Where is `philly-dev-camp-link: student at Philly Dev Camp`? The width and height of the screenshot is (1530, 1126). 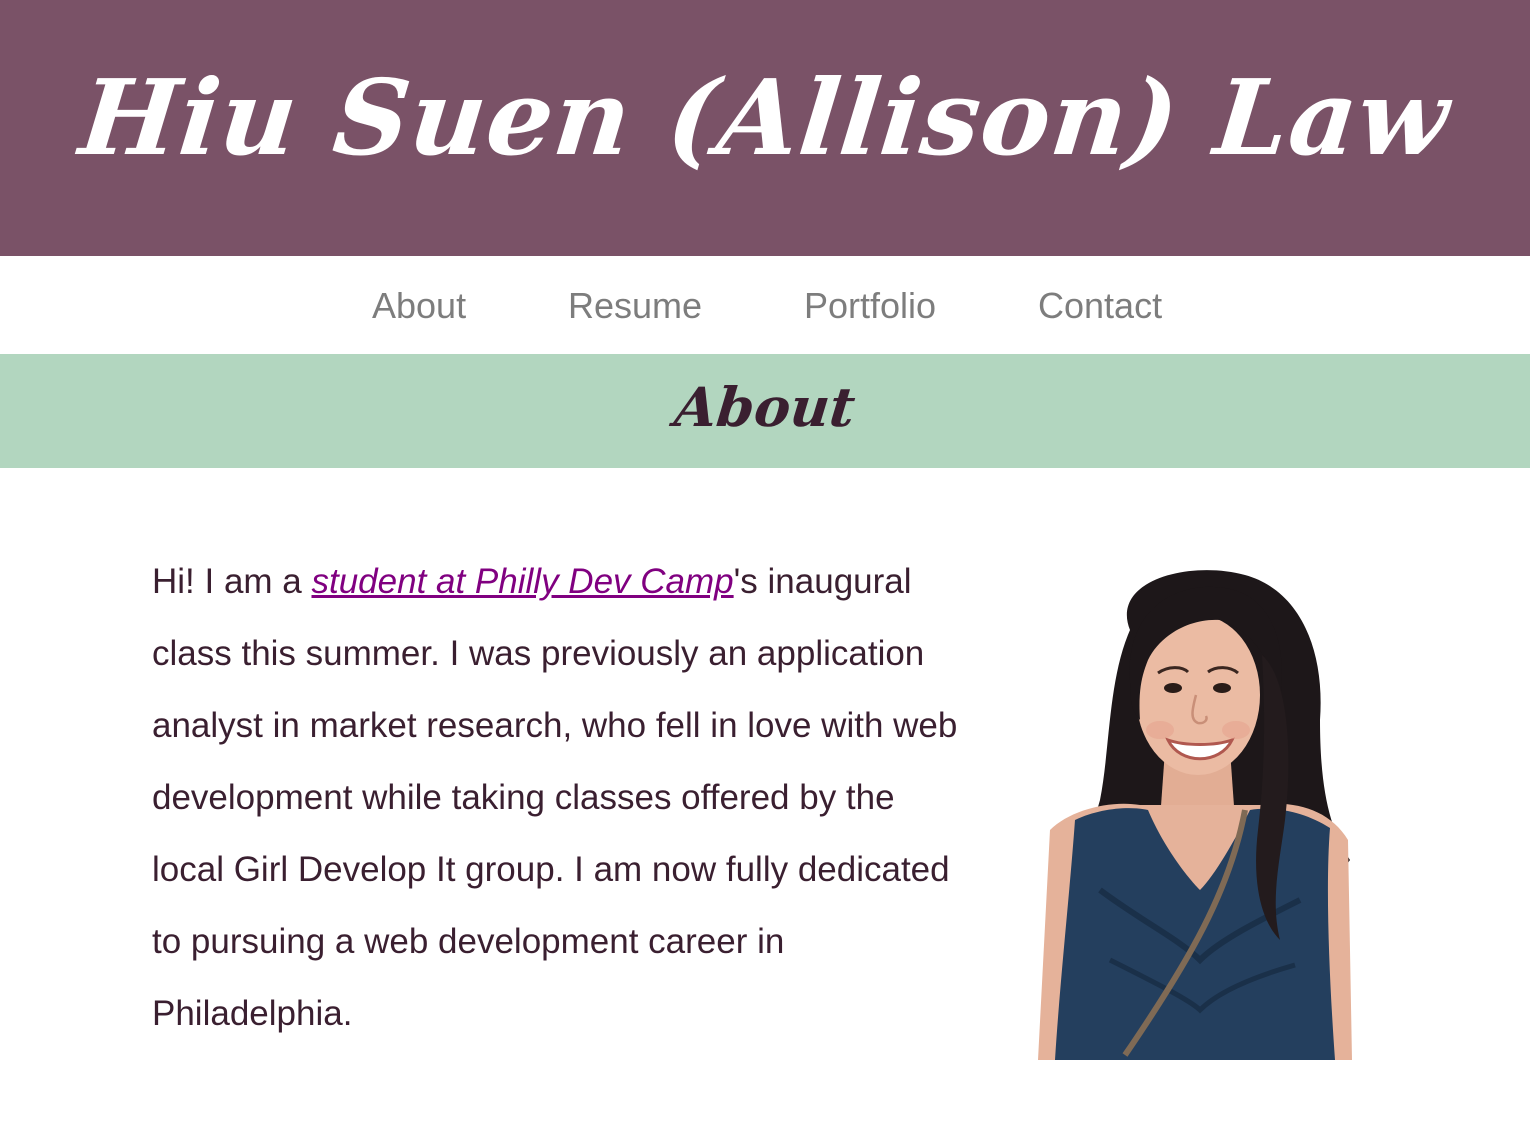
philly-dev-camp-link: student at Philly Dev Camp is located at coordinates (522, 581).